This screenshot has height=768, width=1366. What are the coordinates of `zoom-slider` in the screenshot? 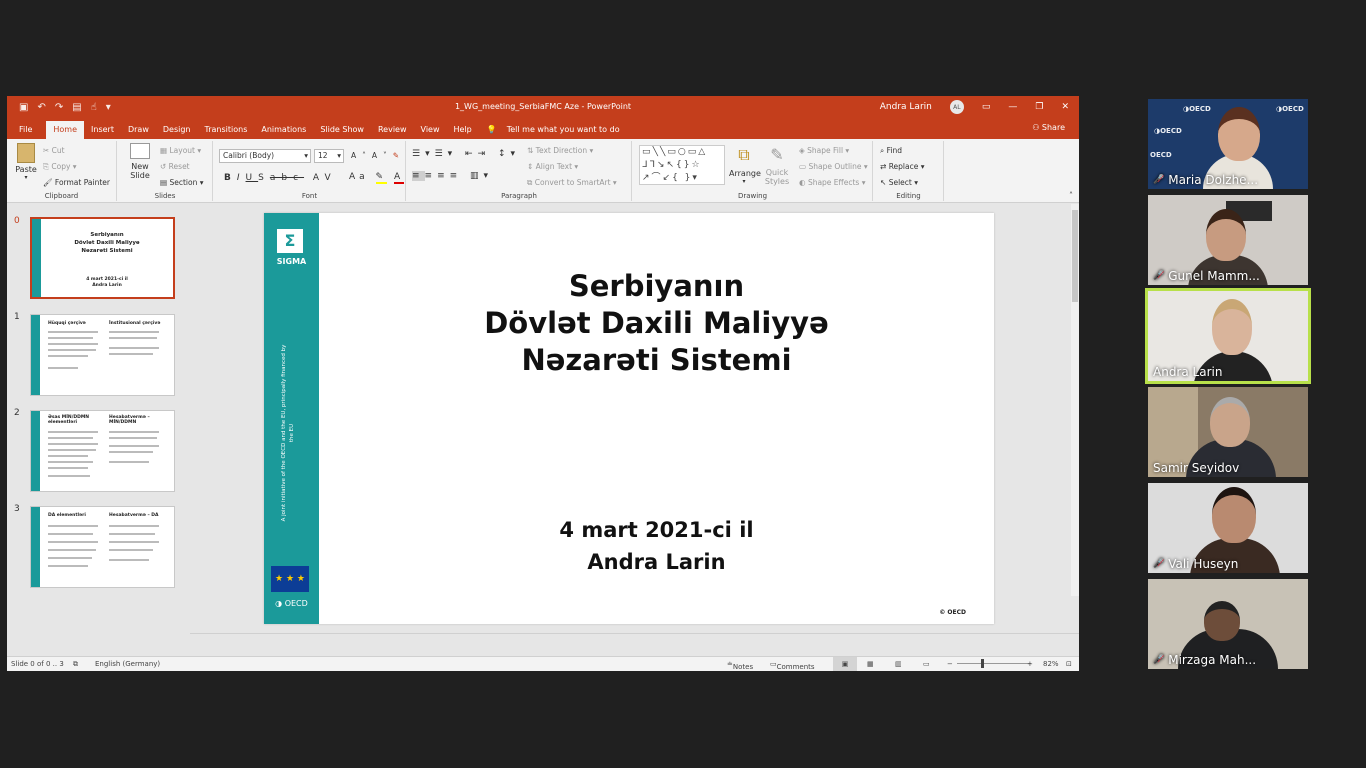 It's located at (994, 663).